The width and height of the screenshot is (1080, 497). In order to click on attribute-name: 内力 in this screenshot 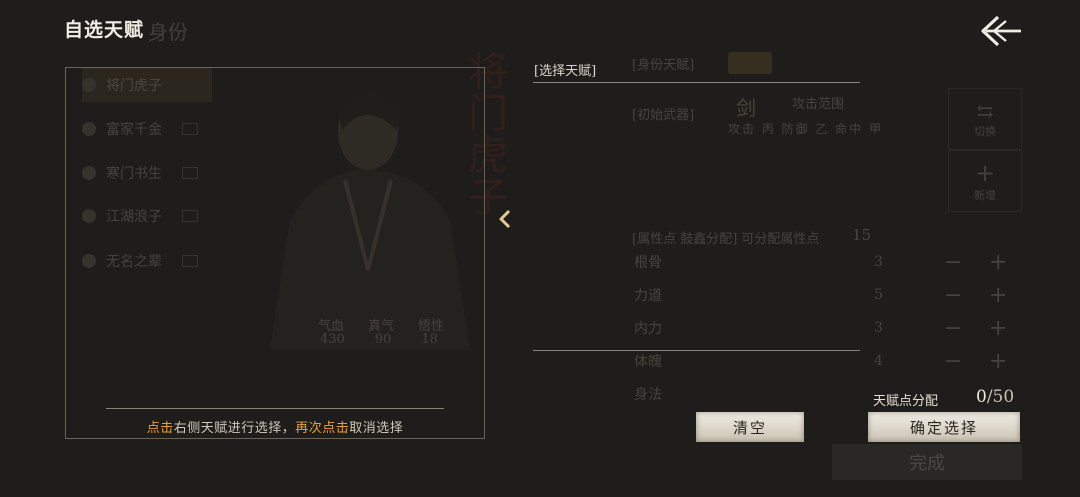, I will do `click(648, 329)`.